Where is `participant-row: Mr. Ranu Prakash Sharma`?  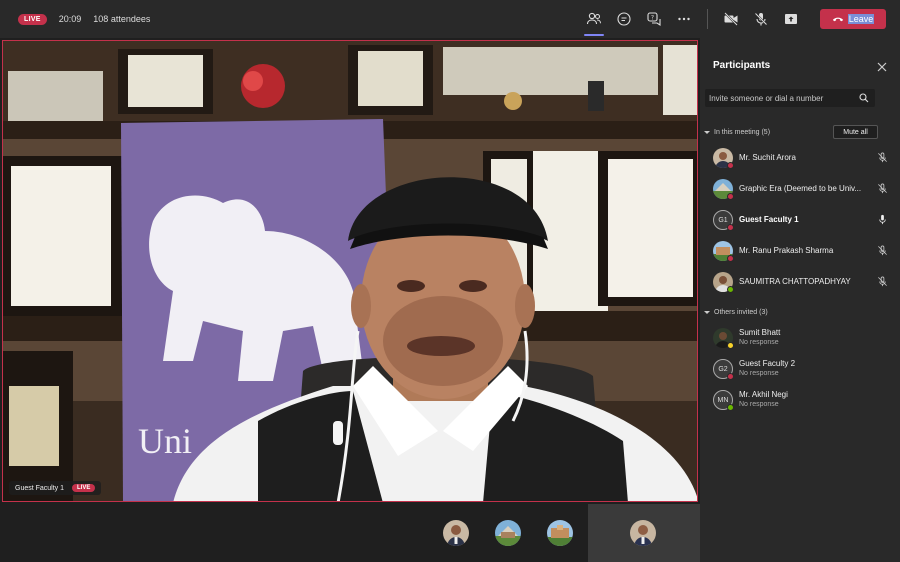 participant-row: Mr. Ranu Prakash Sharma is located at coordinates (800, 251).